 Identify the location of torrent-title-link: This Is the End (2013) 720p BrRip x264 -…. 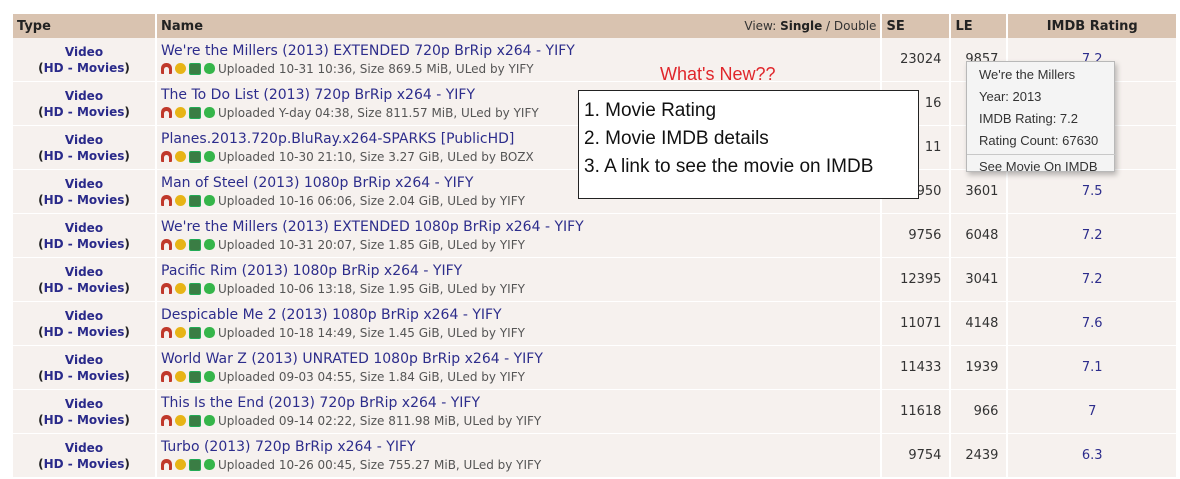
(520, 403).